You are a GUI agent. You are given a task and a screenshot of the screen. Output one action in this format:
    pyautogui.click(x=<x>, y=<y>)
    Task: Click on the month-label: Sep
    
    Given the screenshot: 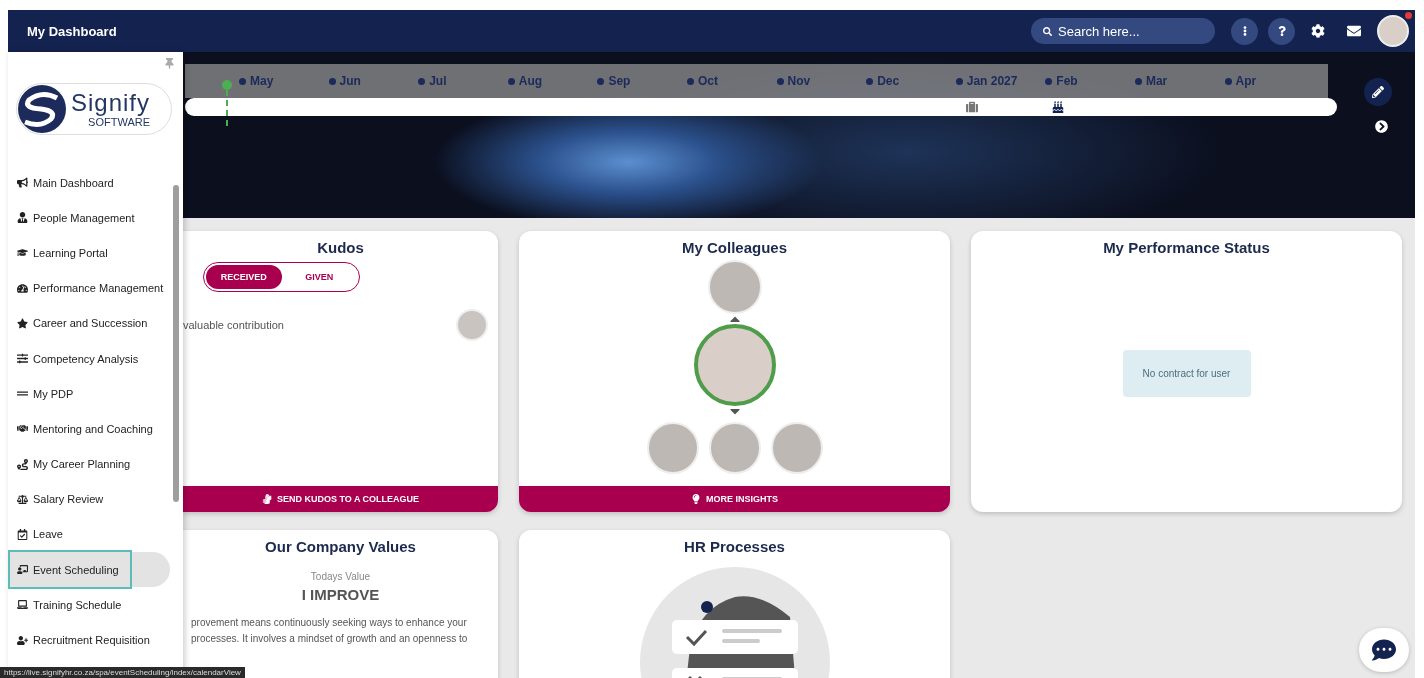 What is the action you would take?
    pyautogui.click(x=642, y=81)
    